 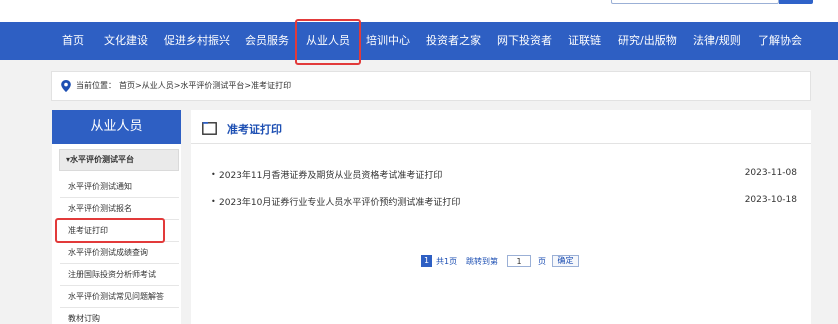 I want to click on list-item-title: 2023年11月香港证券及期货从业员资格考试准考证打印, so click(x=330, y=174).